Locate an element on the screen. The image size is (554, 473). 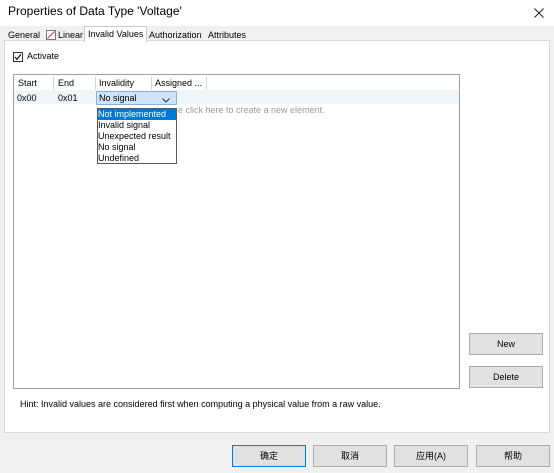
delete-button: Delete is located at coordinates (506, 377).